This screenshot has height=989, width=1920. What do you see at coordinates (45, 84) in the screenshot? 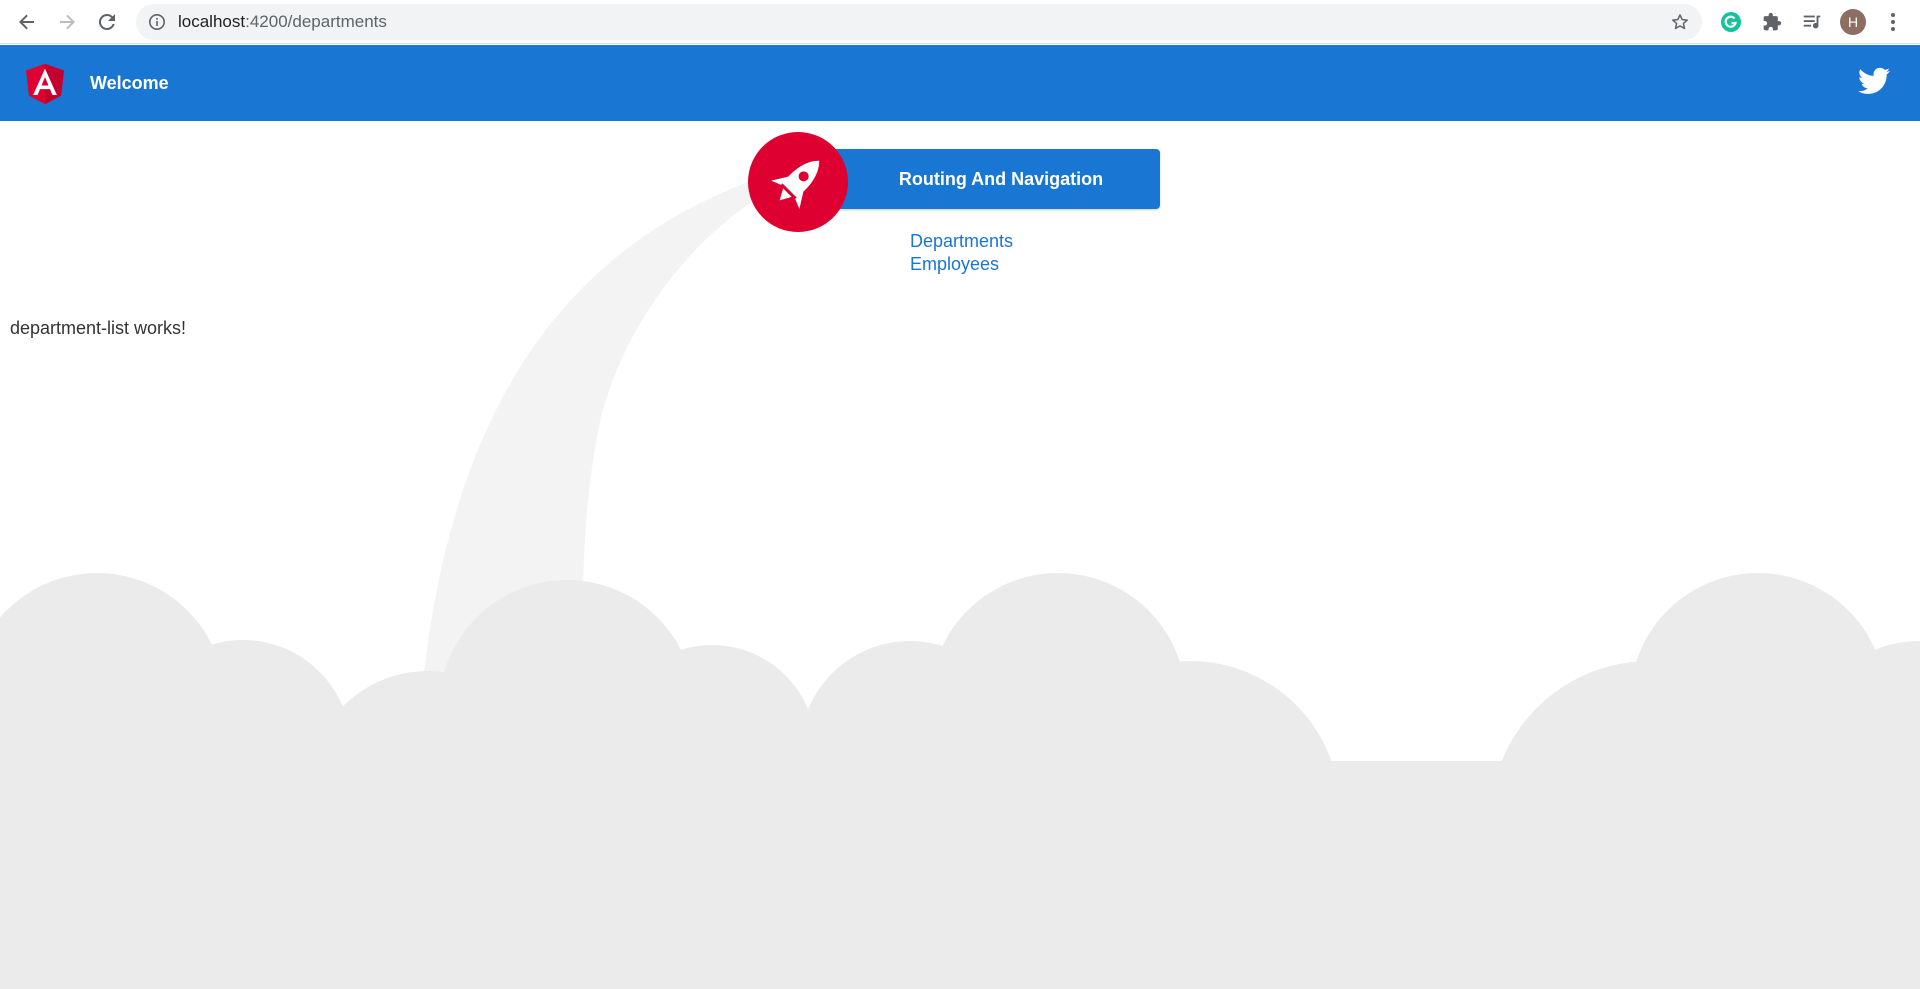
I see `angular-logo-icon` at bounding box center [45, 84].